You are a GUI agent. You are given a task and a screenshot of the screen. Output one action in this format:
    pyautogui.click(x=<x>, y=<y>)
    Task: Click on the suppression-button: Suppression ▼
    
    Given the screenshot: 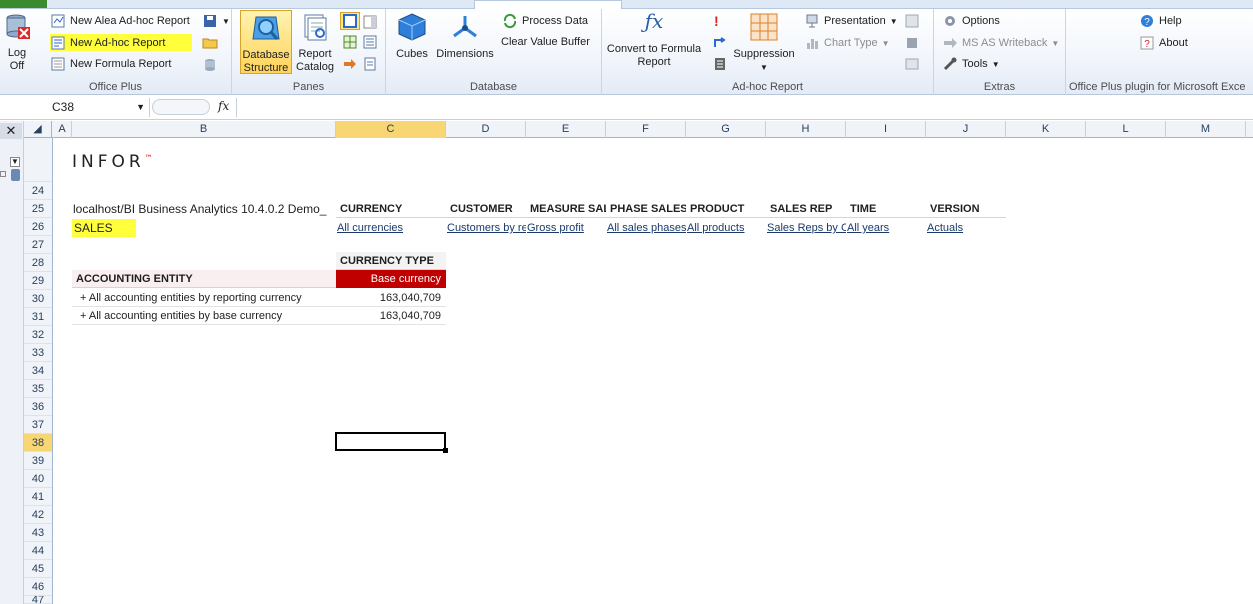 What is the action you would take?
    pyautogui.click(x=764, y=43)
    